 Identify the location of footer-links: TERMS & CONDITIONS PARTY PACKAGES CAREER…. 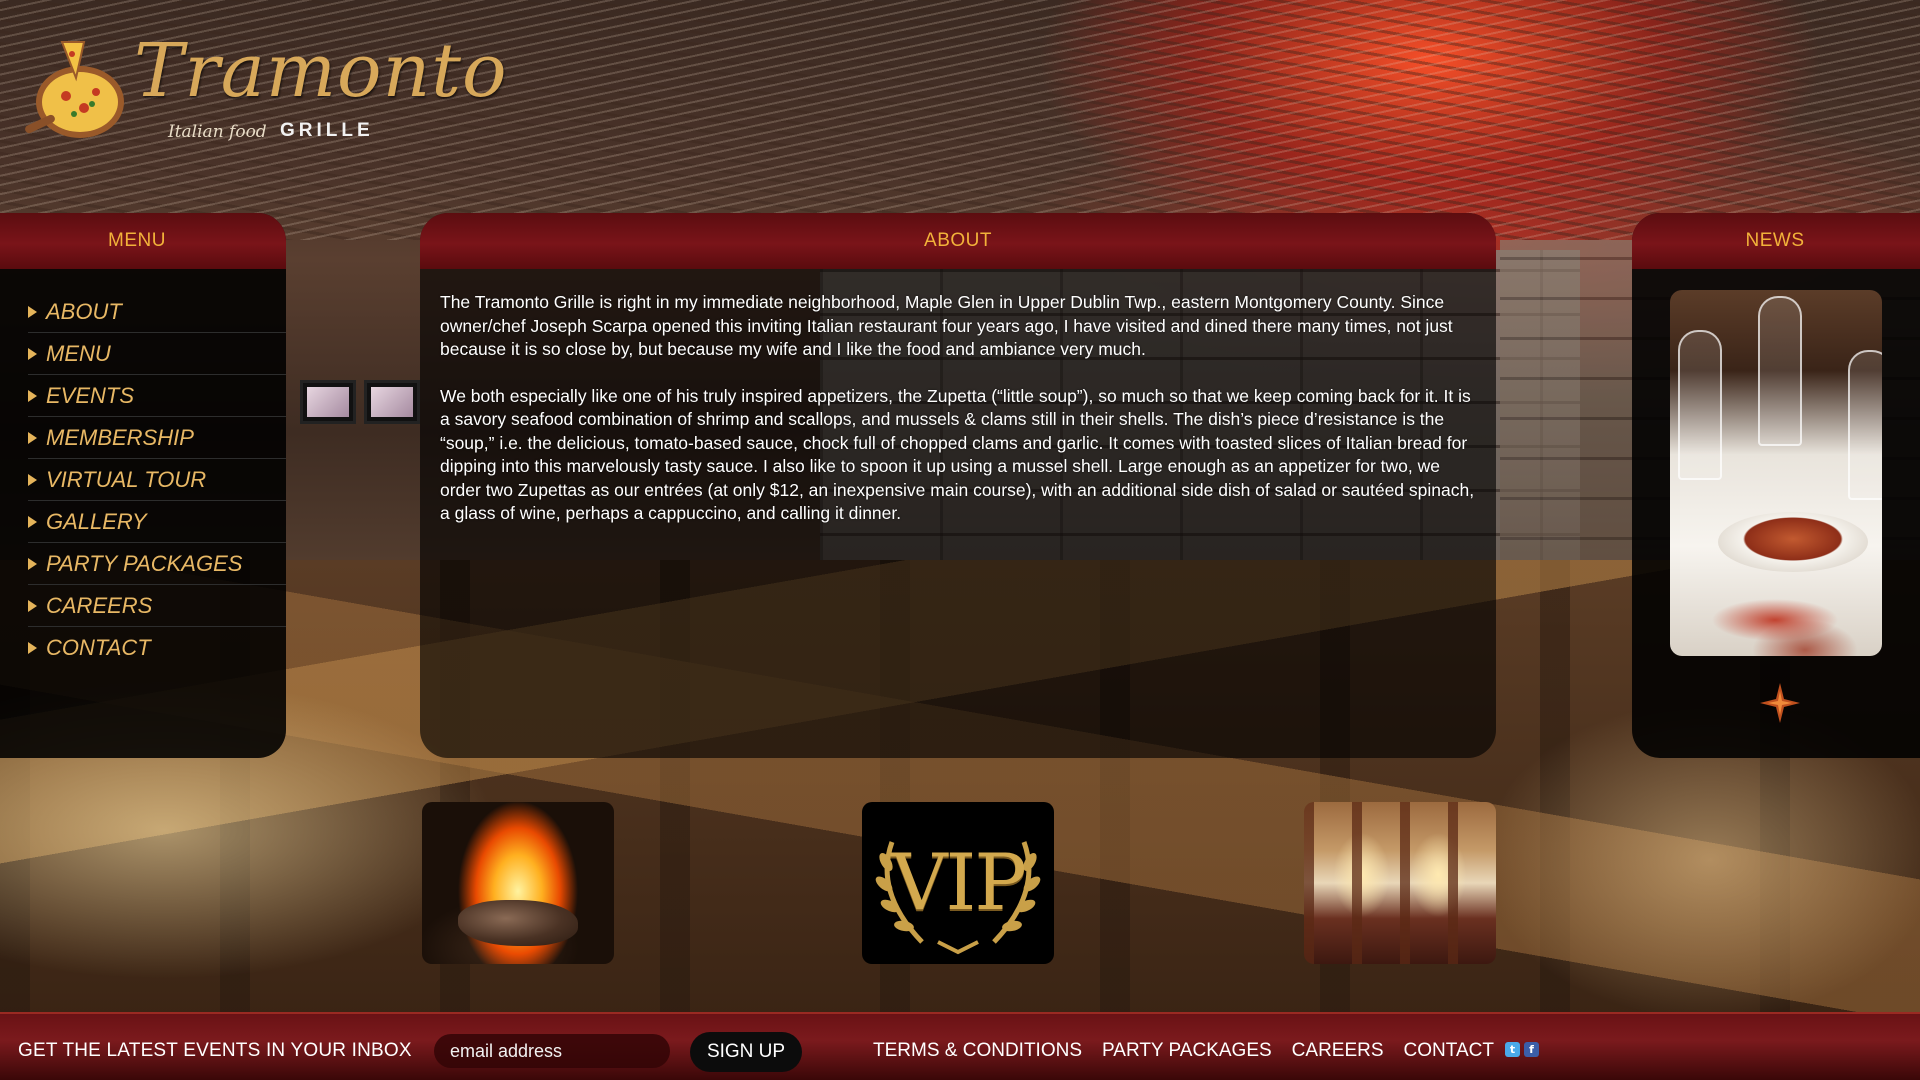
(1183, 1051).